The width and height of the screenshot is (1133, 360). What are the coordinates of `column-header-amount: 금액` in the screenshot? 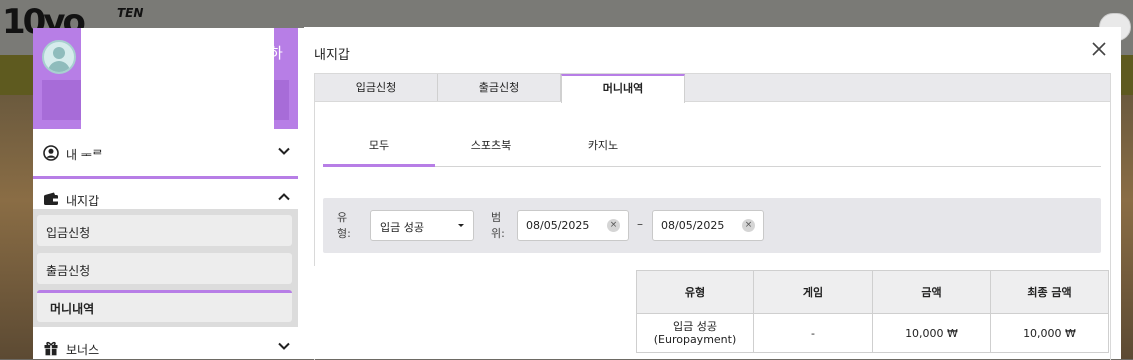 It's located at (931, 292).